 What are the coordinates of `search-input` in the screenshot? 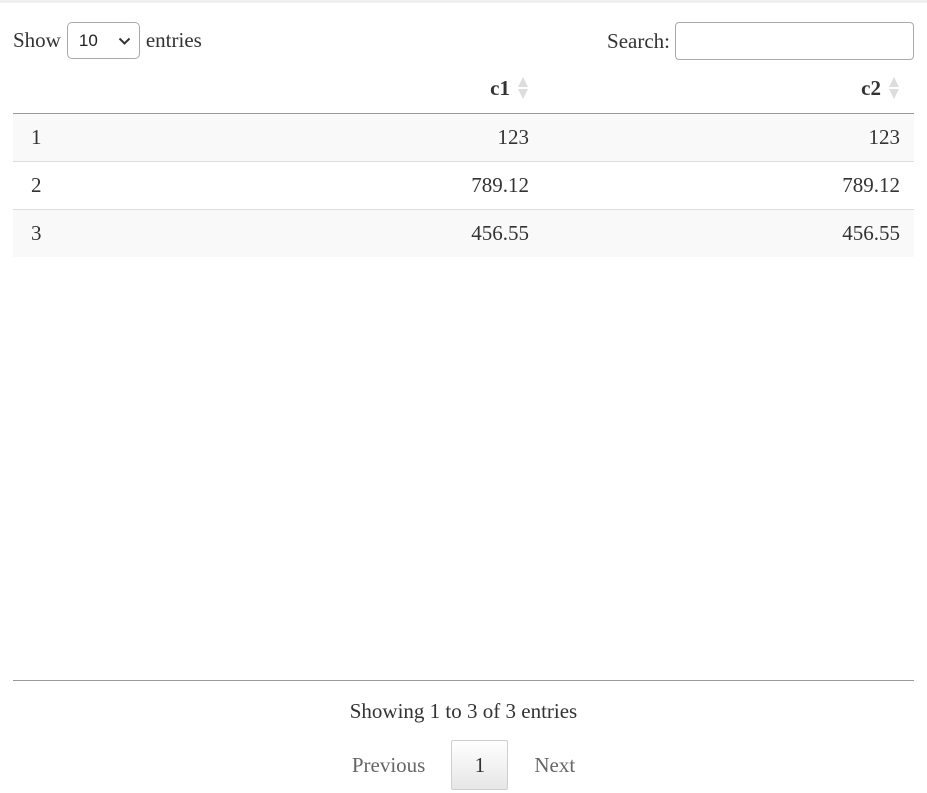 It's located at (794, 41).